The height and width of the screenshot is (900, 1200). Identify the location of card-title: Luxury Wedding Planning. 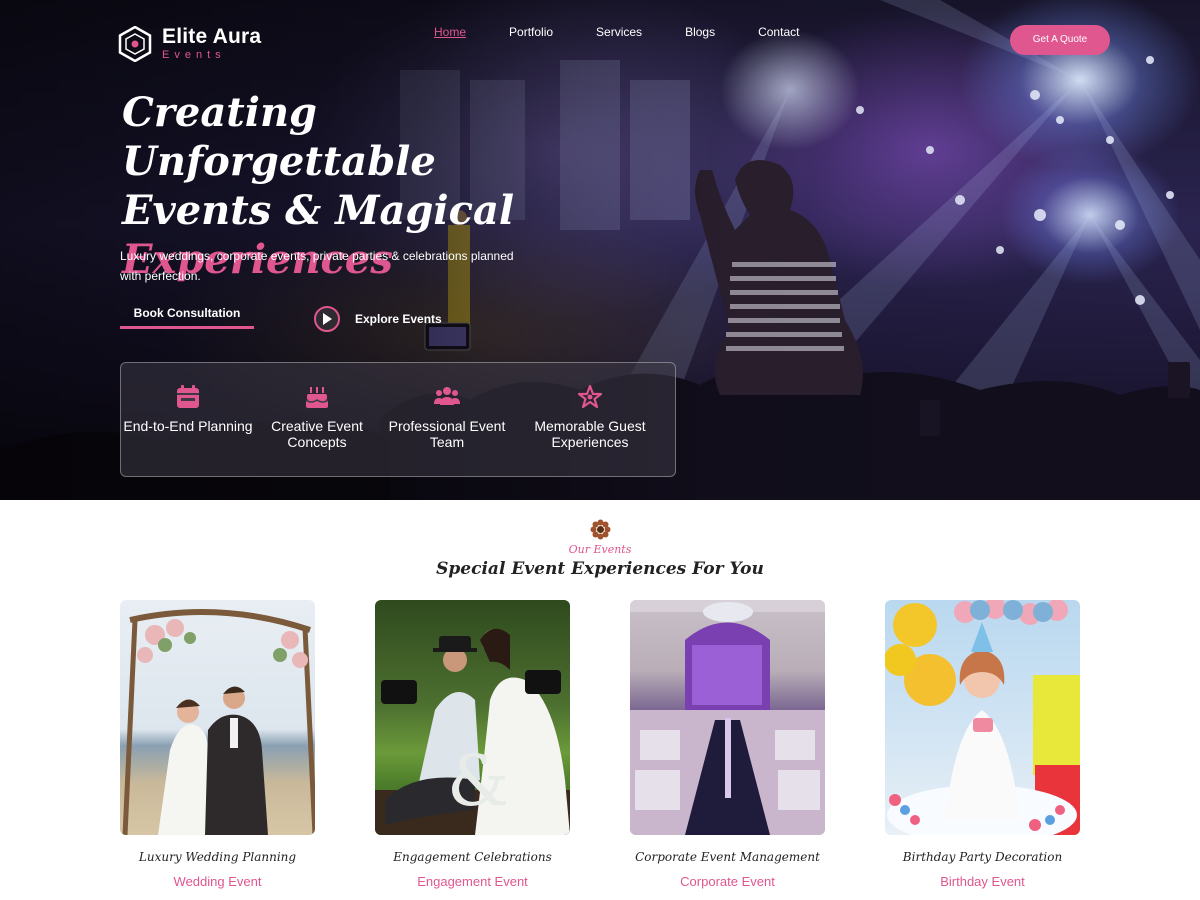
(217, 857).